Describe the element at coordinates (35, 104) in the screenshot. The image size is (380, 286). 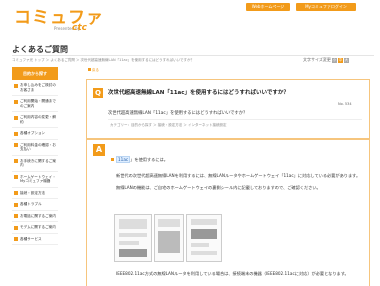
I see `sidebar-item-start-use: ご利用開始・開通までのご案内` at that location.